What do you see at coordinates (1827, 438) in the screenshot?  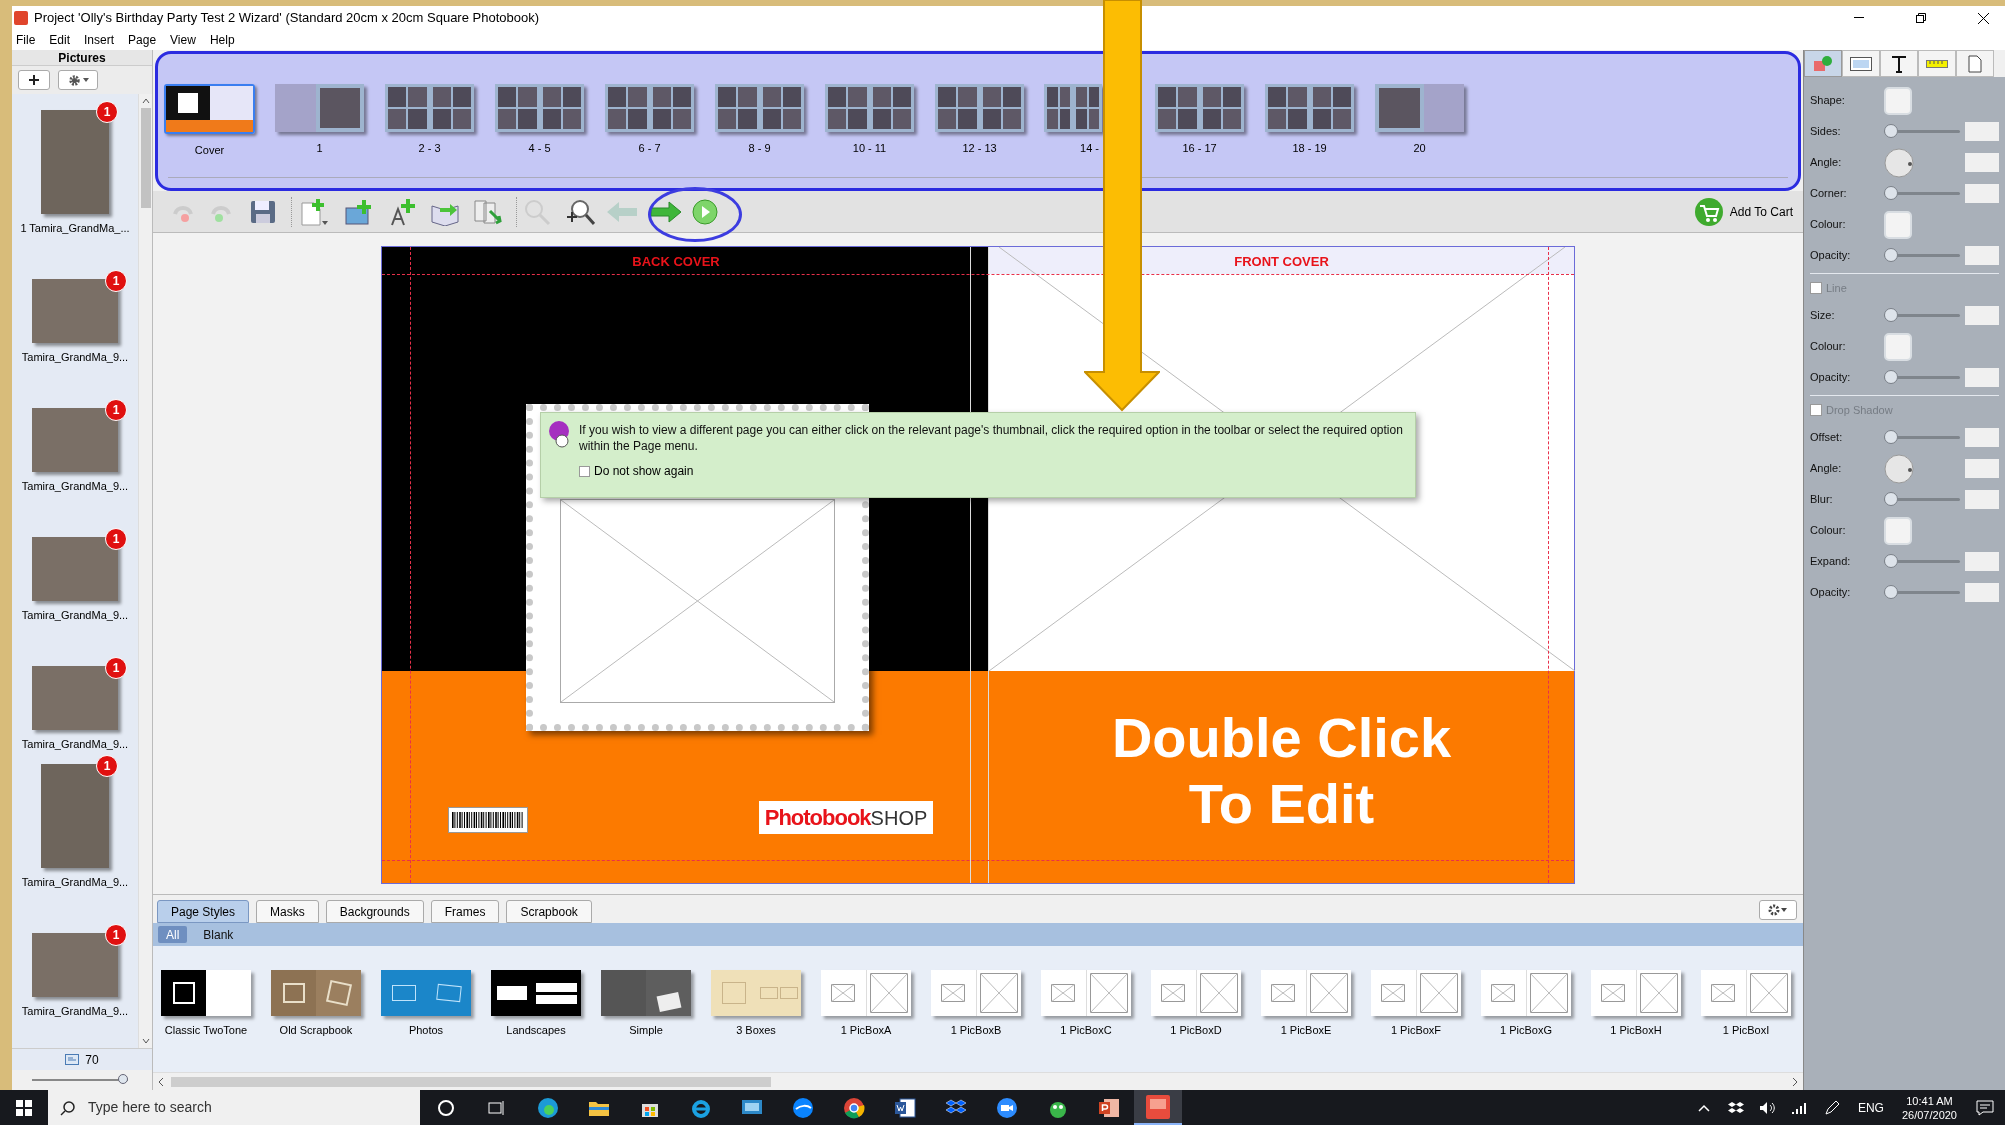 I see `field-label: Offset:` at bounding box center [1827, 438].